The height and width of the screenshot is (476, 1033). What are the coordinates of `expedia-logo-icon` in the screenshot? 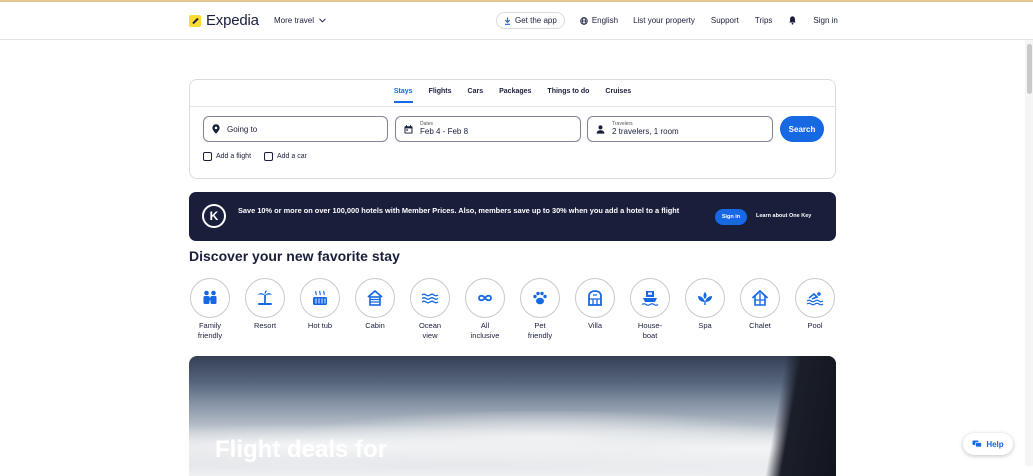 It's located at (195, 20).